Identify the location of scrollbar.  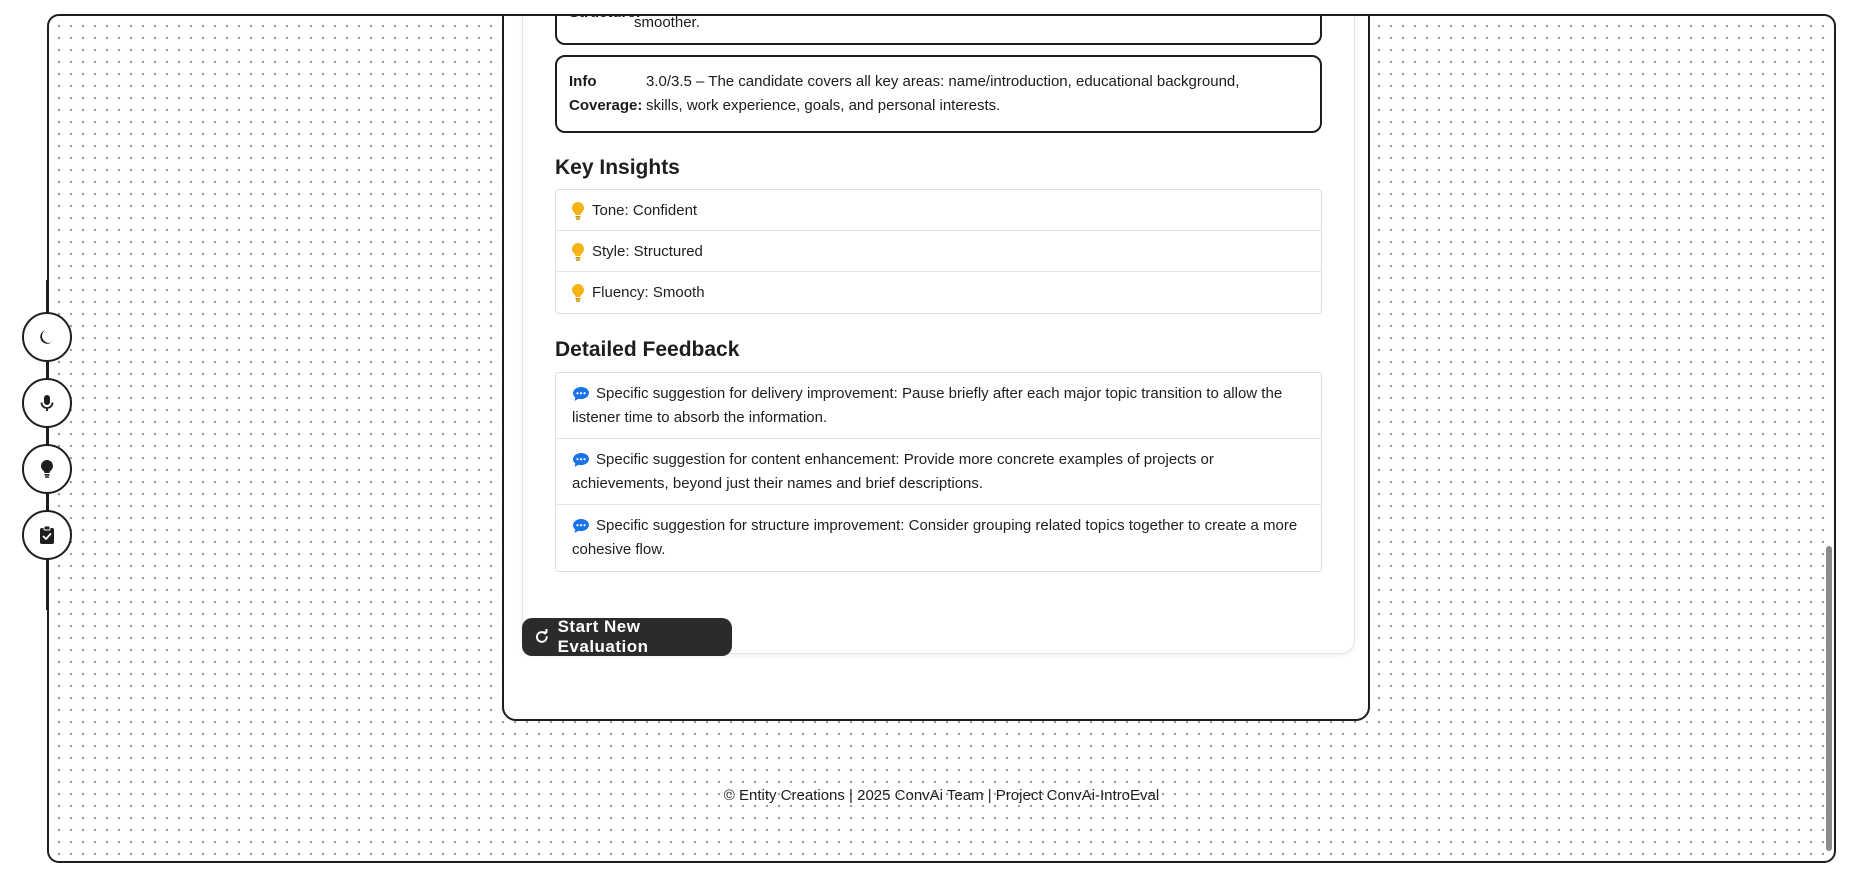
(1828, 438).